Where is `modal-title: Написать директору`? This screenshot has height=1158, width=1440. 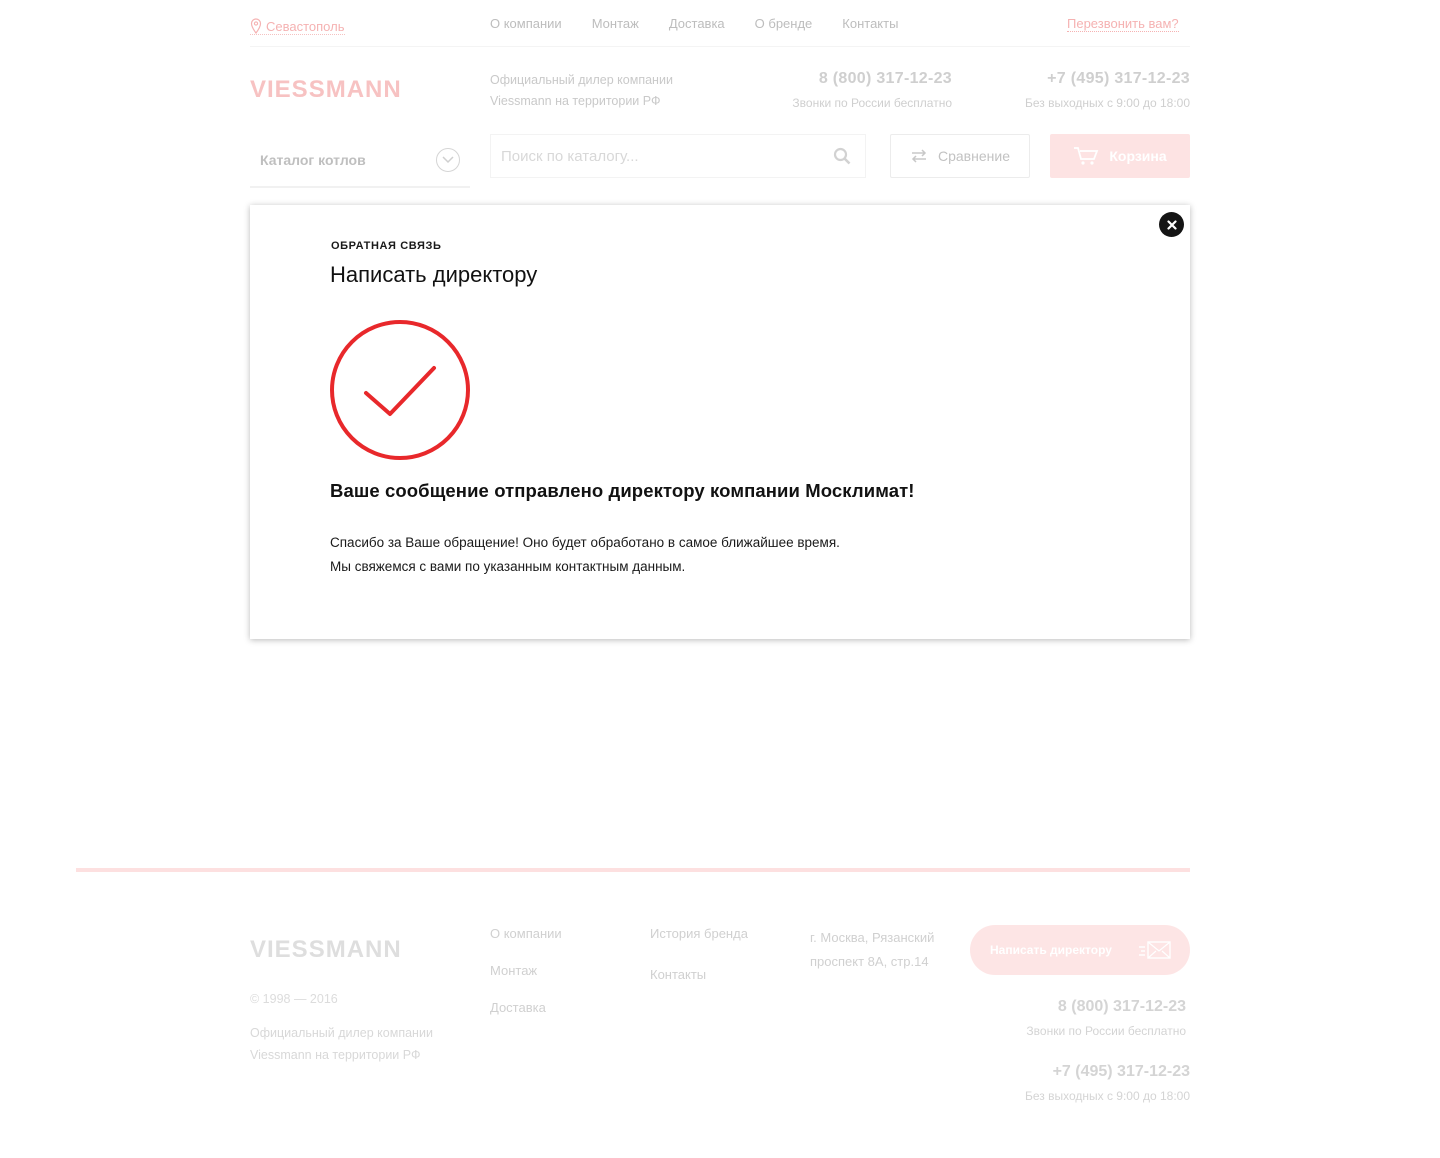 modal-title: Написать директору is located at coordinates (434, 274).